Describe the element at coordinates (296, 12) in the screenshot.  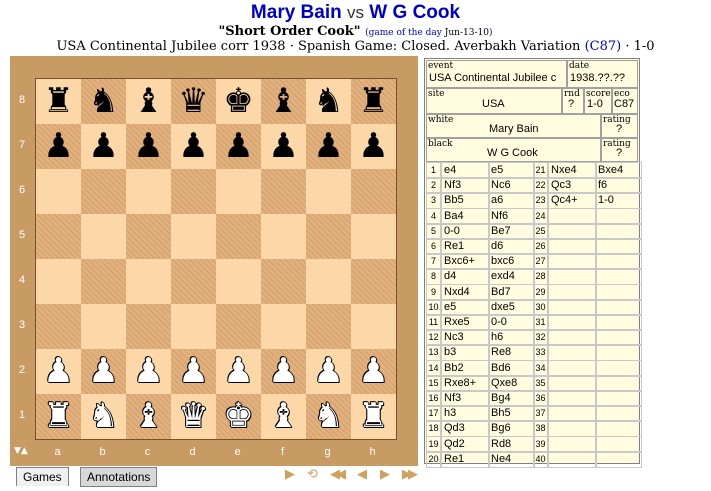
I see `white-player-link: Mary Bain` at that location.